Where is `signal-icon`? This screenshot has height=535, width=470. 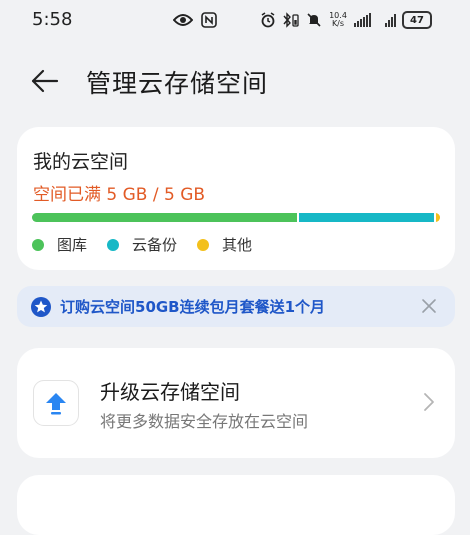
signal-icon is located at coordinates (362, 20).